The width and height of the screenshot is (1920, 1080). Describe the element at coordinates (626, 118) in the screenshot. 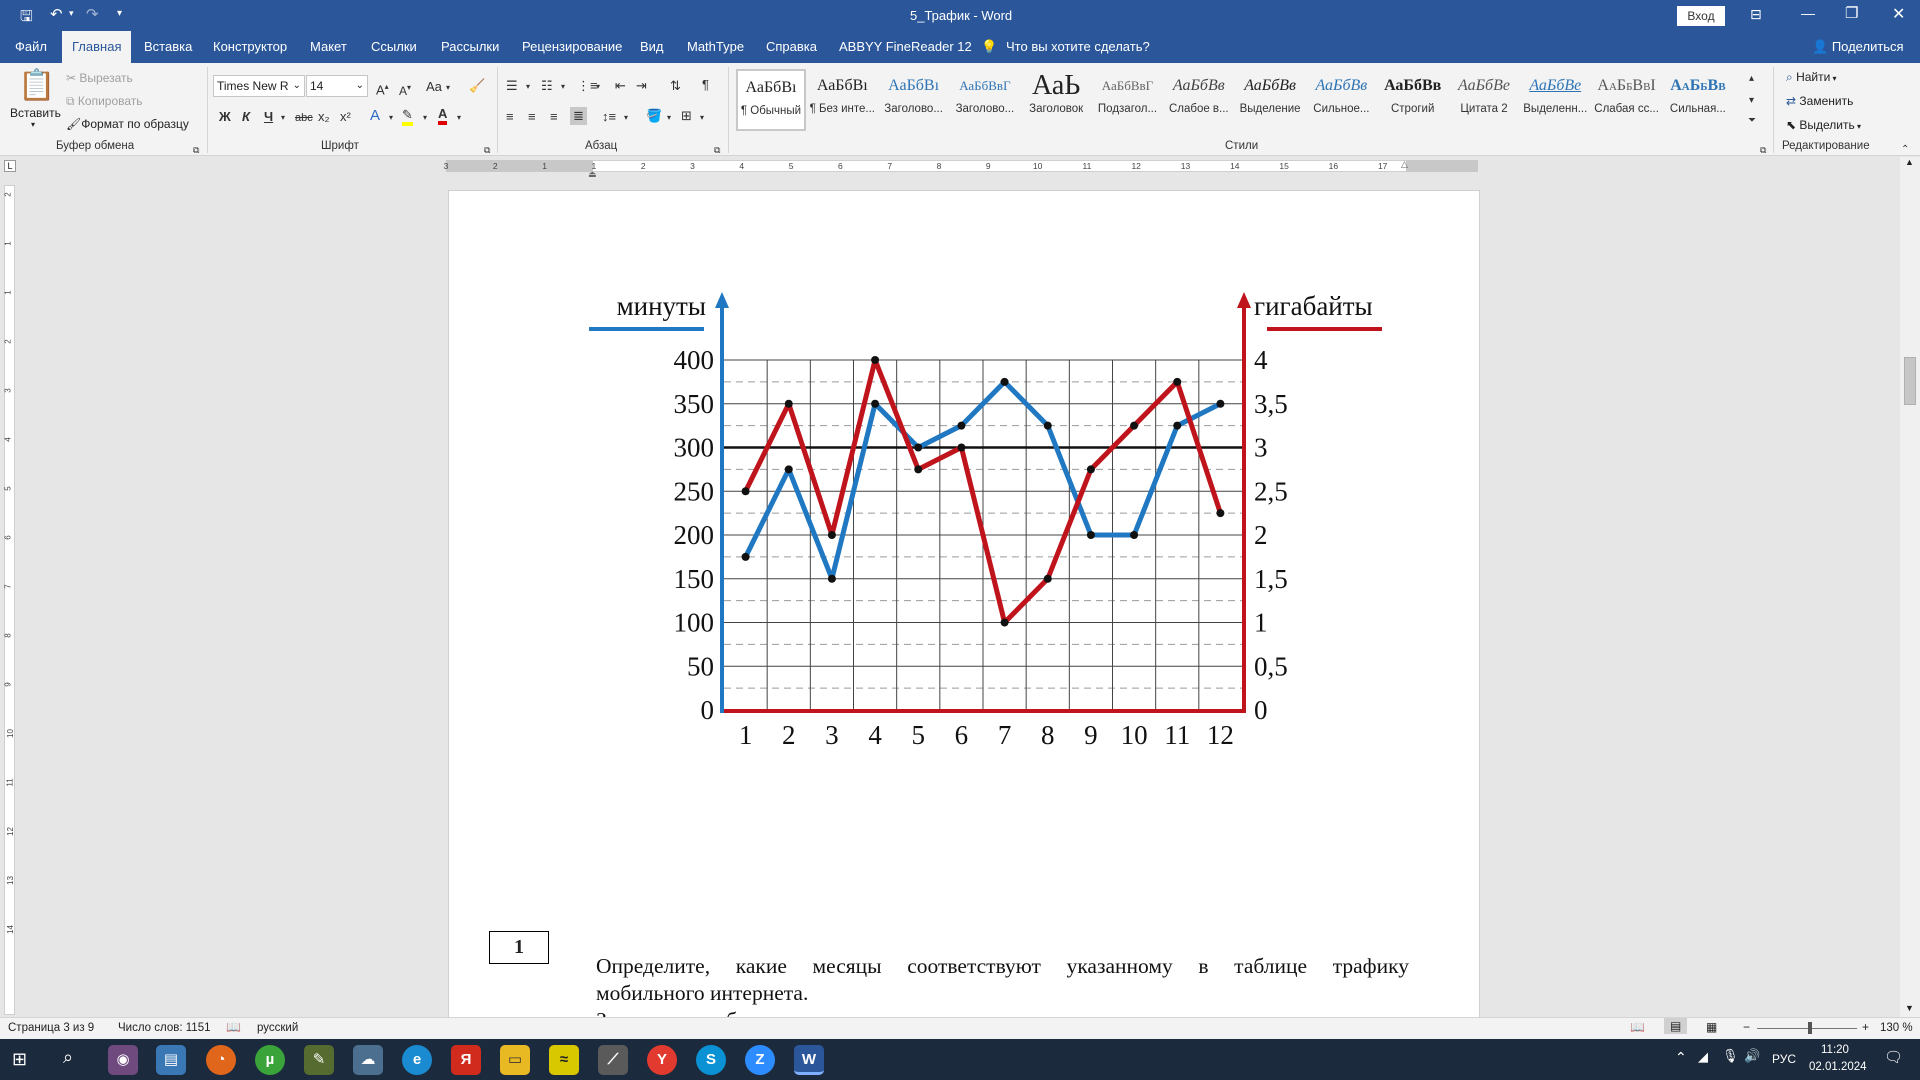

I see `line-spacing-dropdown-icon: ▾` at that location.